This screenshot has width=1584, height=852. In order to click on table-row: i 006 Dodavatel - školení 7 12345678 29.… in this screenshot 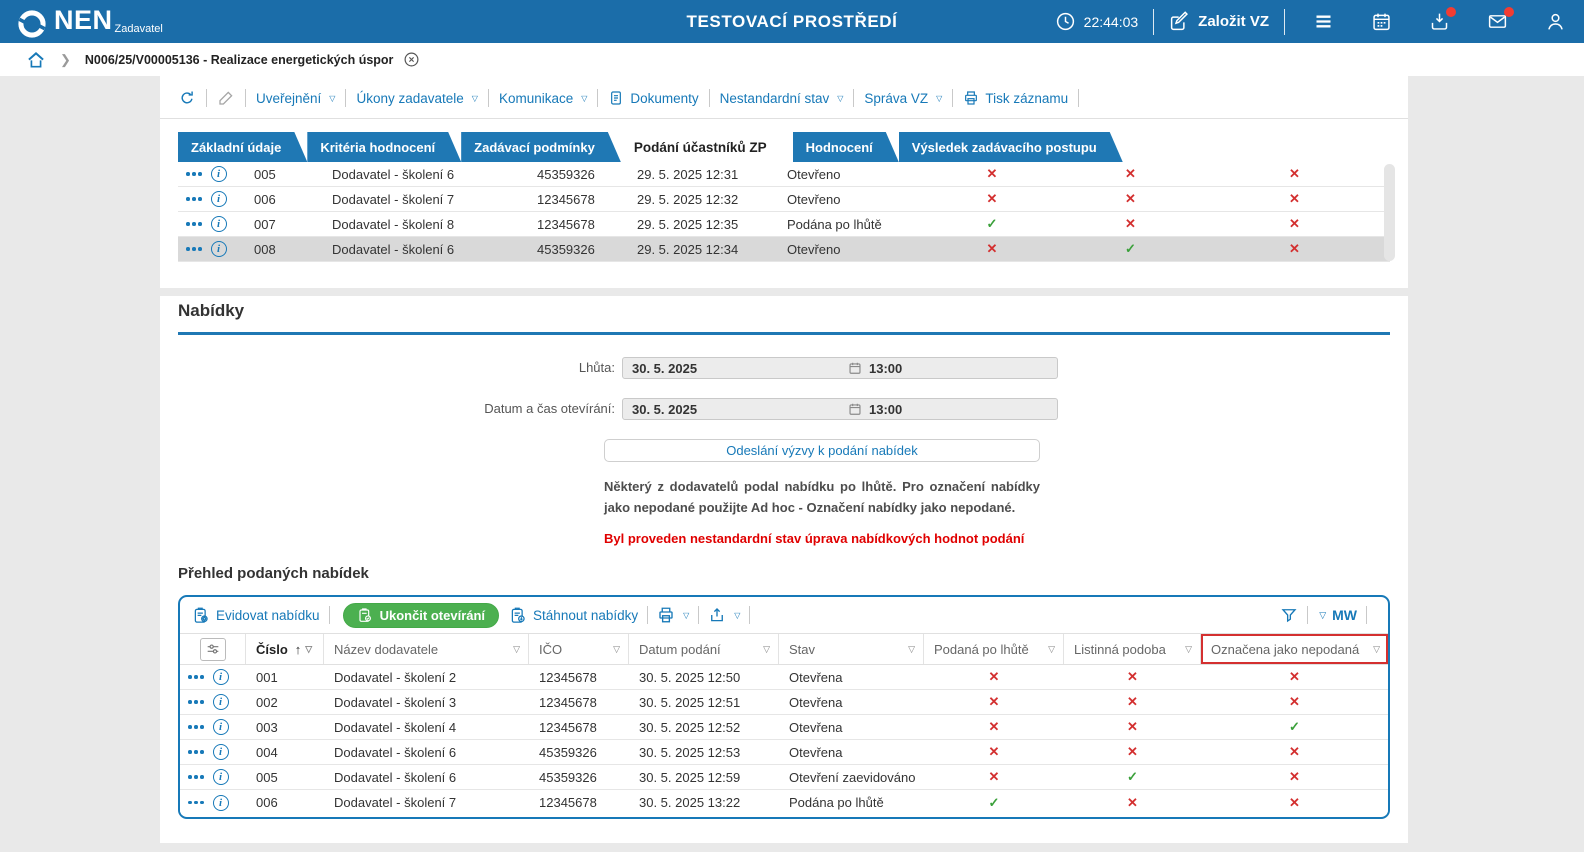, I will do `click(784, 199)`.